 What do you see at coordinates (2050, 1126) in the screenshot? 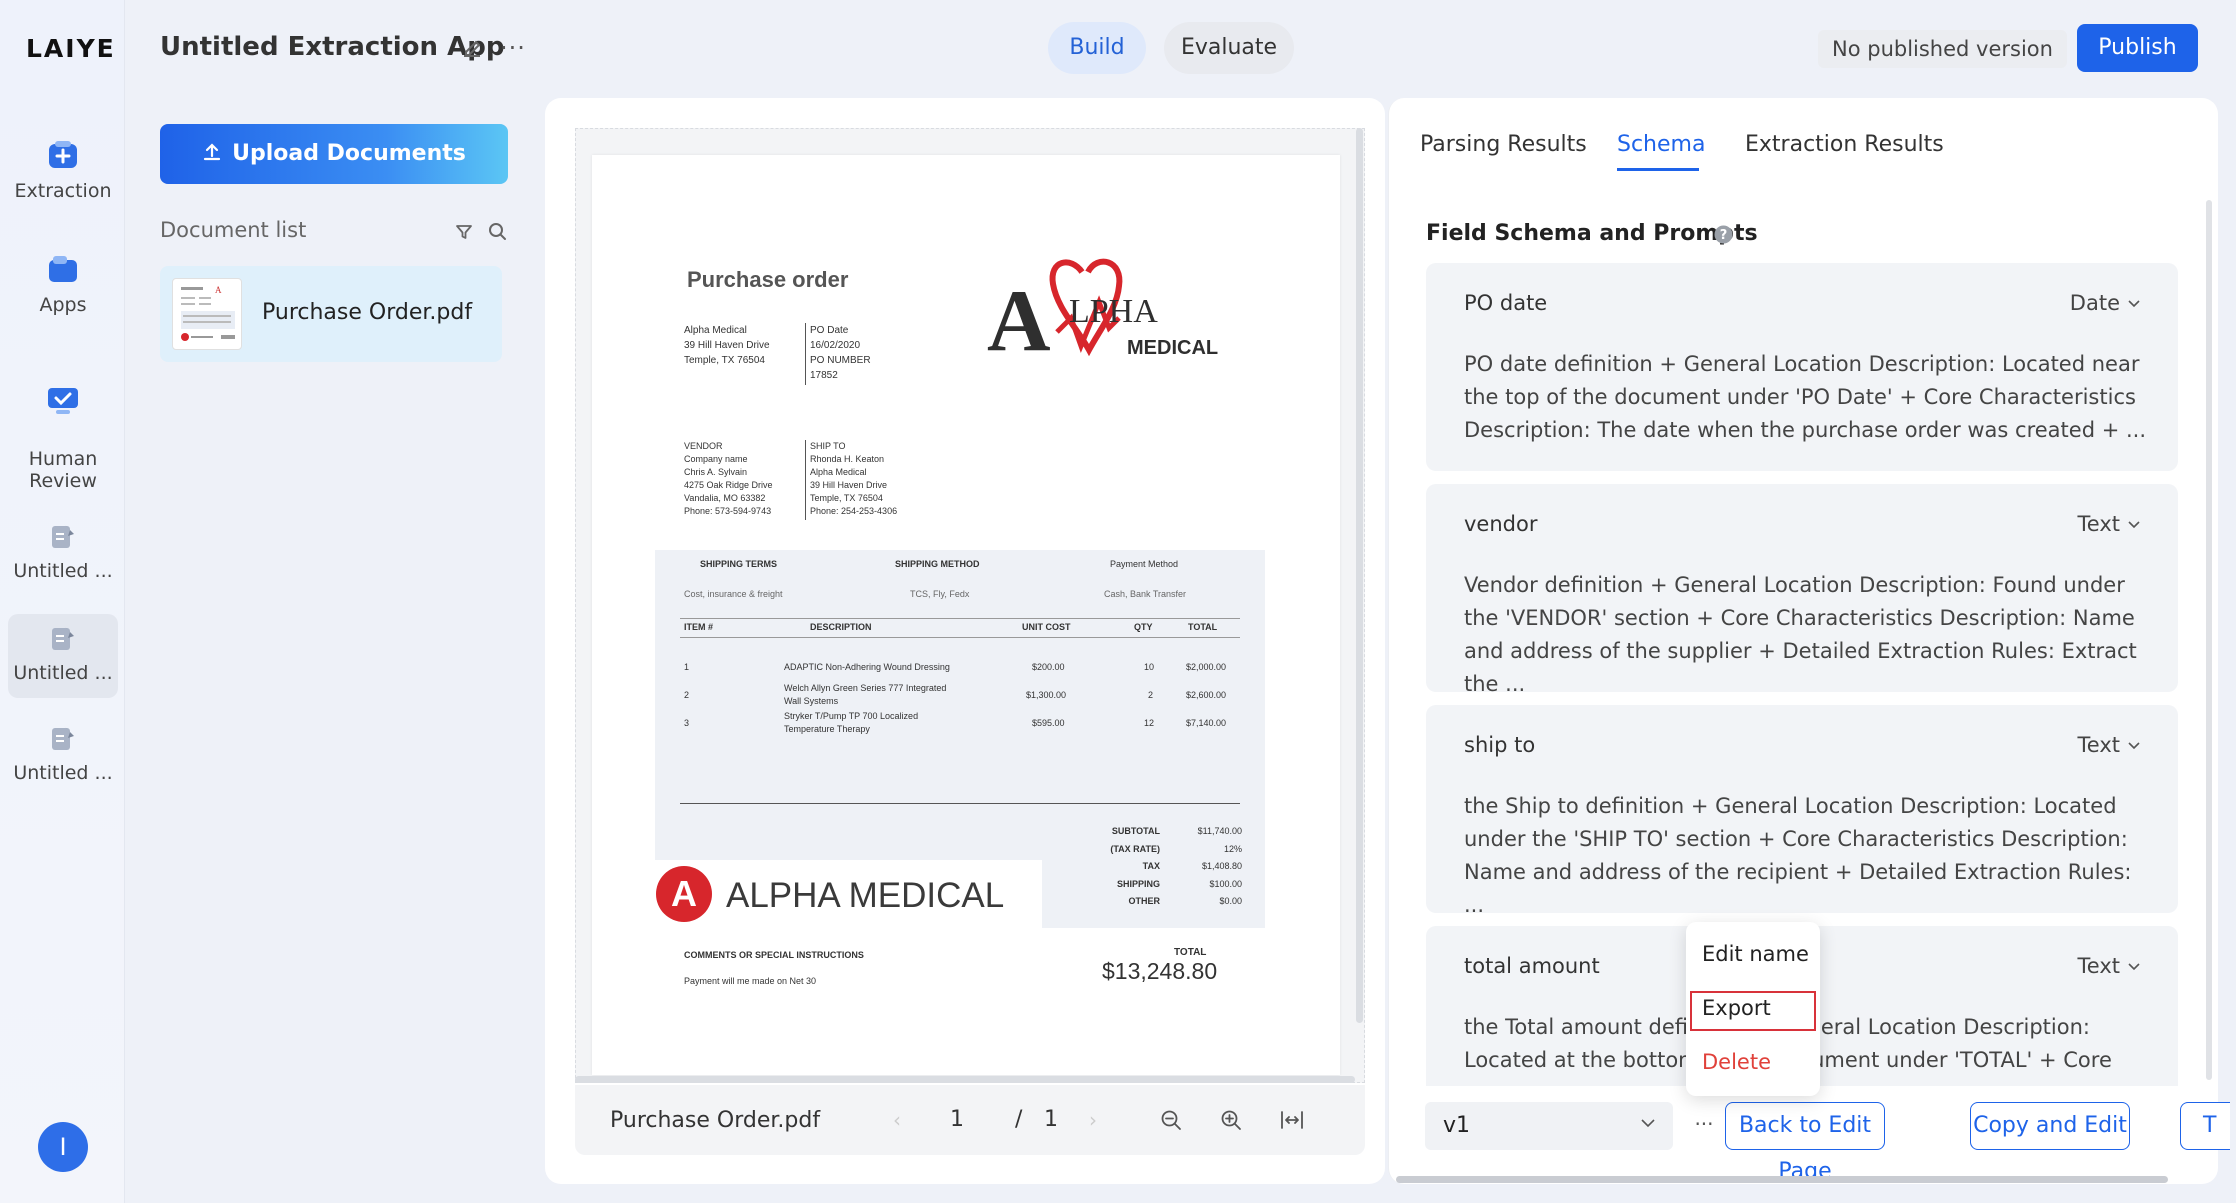
I see `copy-and-edit-button: Copy and Edit` at bounding box center [2050, 1126].